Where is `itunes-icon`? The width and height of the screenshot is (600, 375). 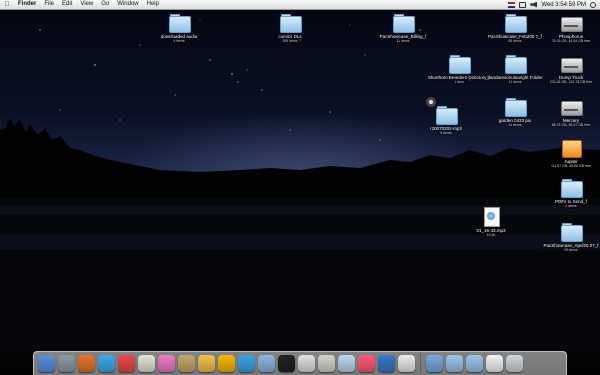 itunes-icon is located at coordinates (106, 363).